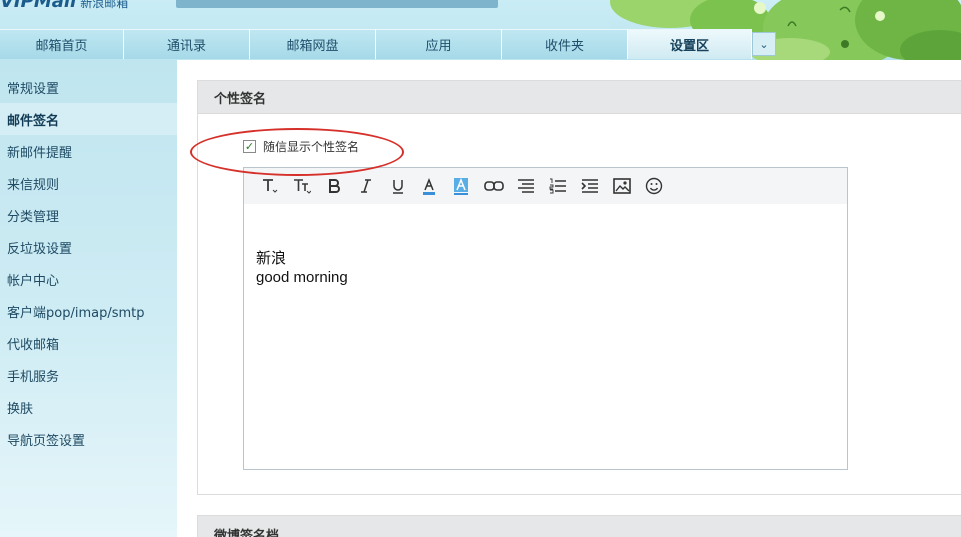  Describe the element at coordinates (526, 186) in the screenshot. I see `align-icon` at that location.